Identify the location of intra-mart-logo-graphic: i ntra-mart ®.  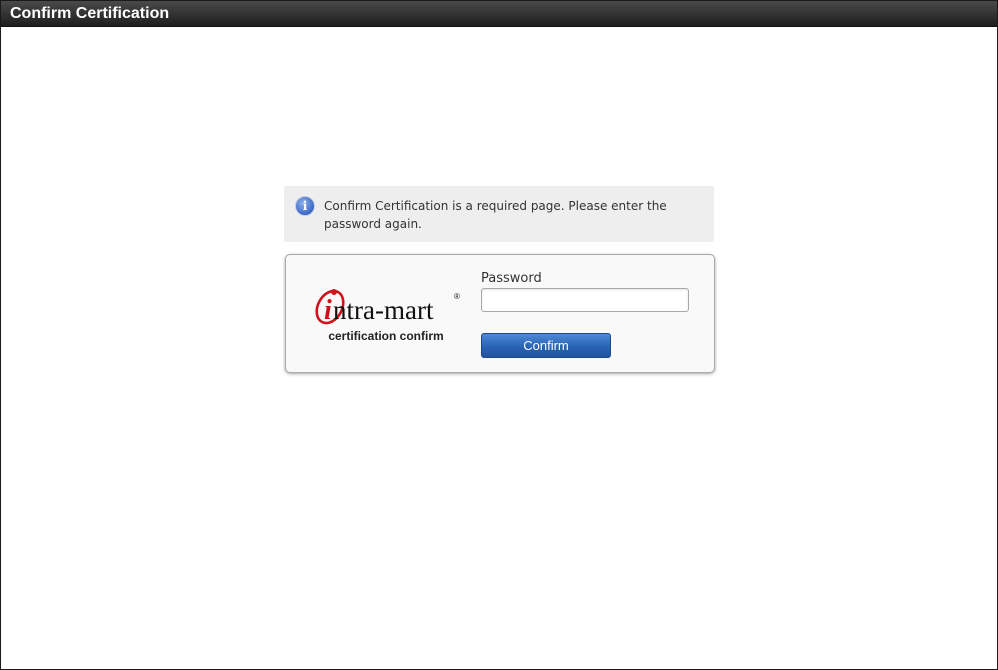
(387, 307).